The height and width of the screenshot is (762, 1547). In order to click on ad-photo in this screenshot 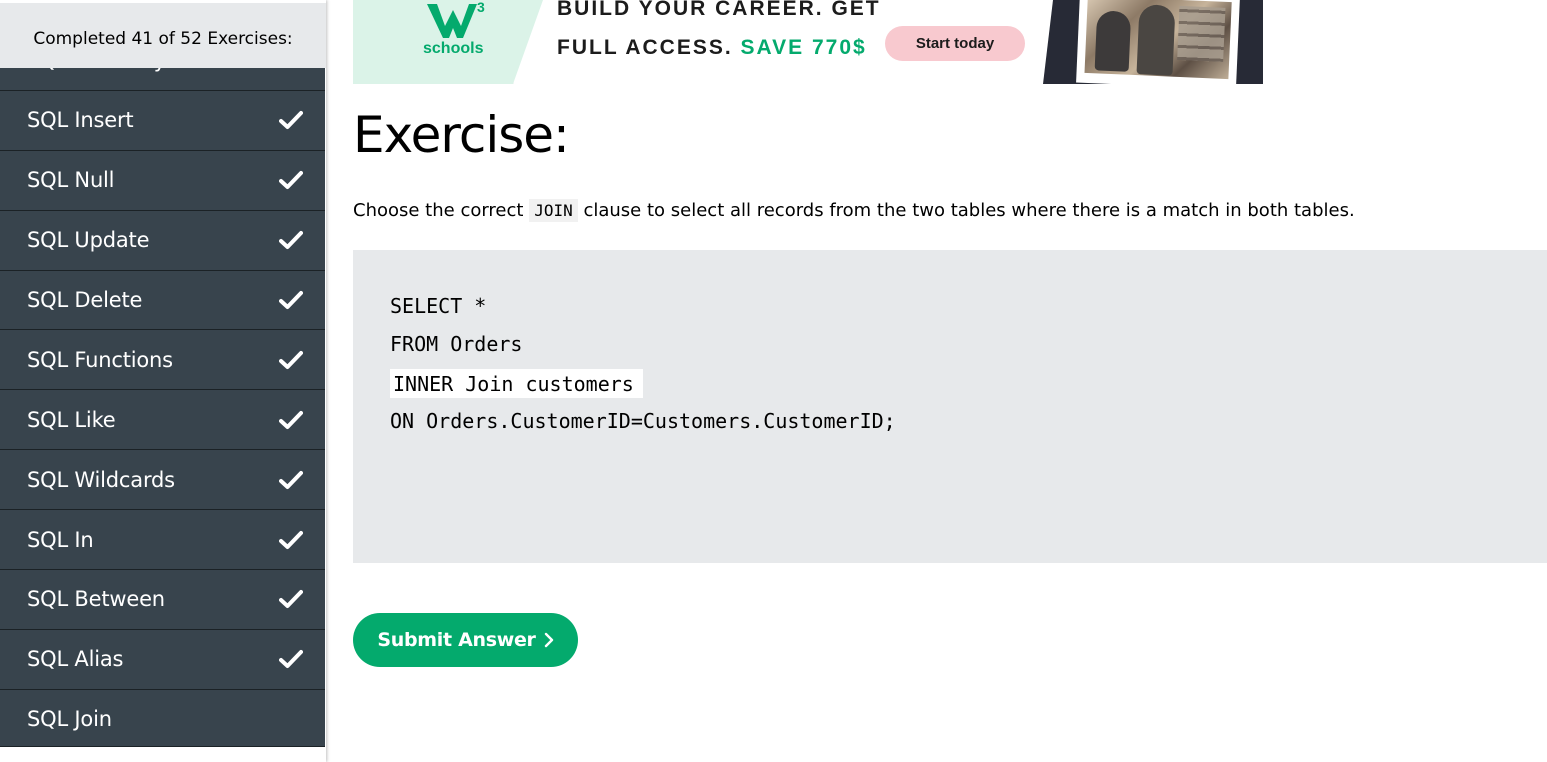, I will do `click(1158, 42)`.